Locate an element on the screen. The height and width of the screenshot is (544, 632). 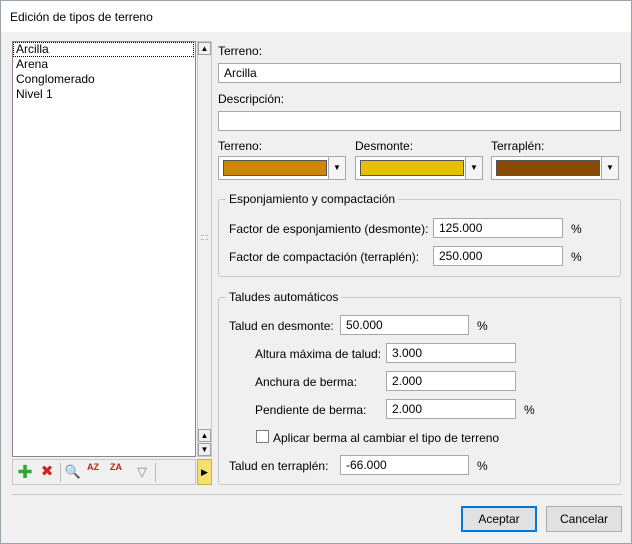
divider is located at coordinates (317, 494).